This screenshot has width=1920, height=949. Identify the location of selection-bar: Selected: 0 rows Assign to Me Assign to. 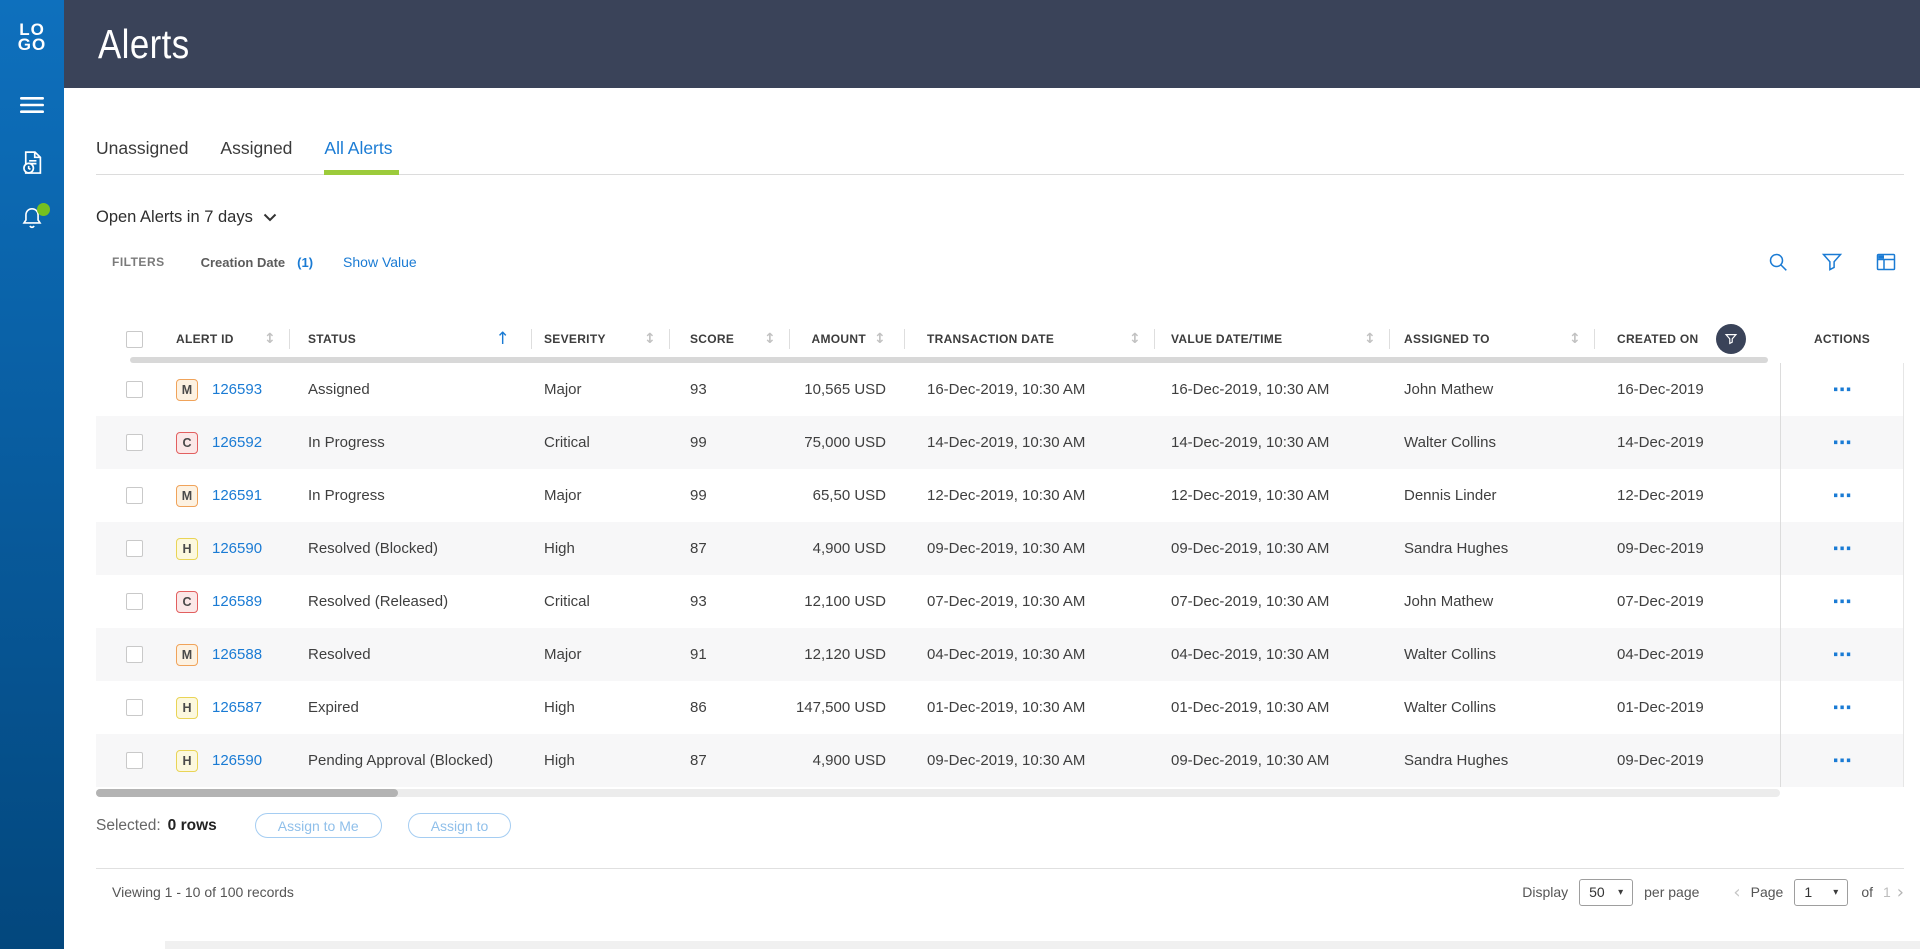
(1000, 825).